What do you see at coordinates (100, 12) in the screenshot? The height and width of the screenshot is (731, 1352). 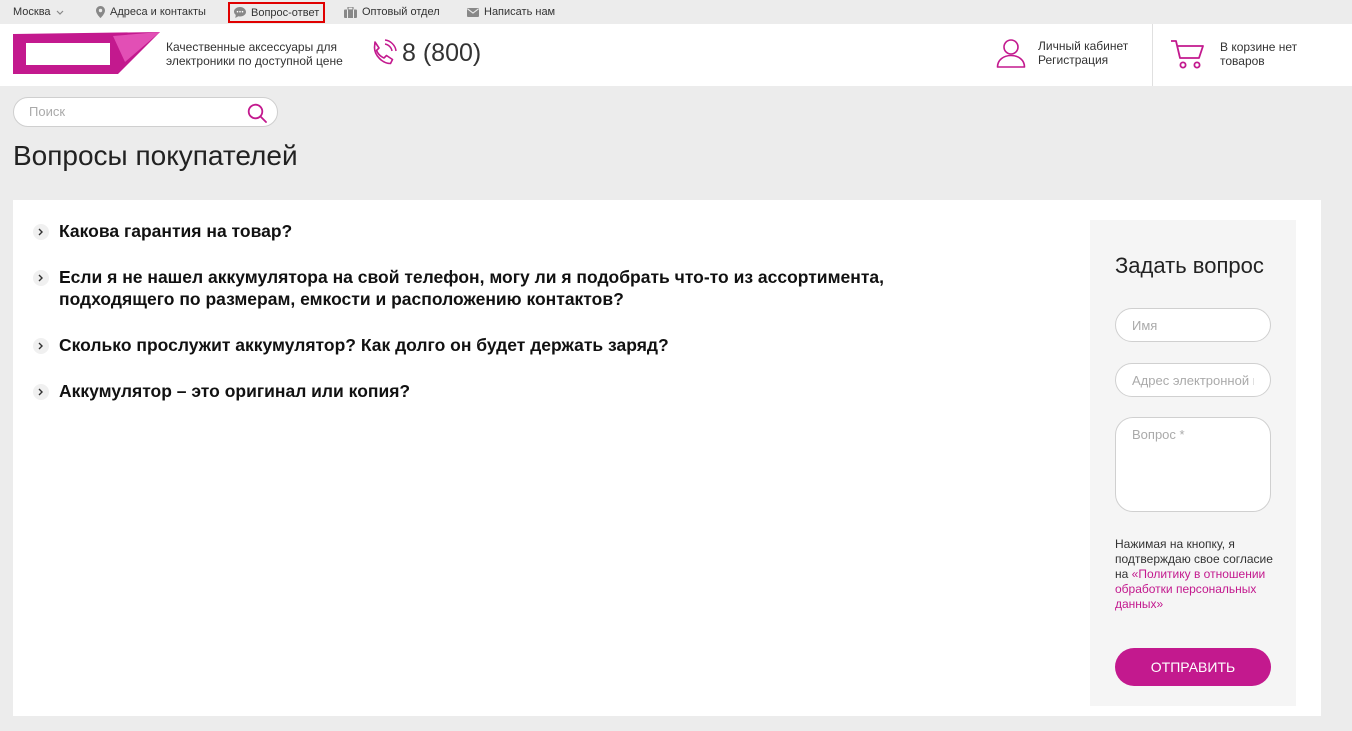 I see `location-pin-icon` at bounding box center [100, 12].